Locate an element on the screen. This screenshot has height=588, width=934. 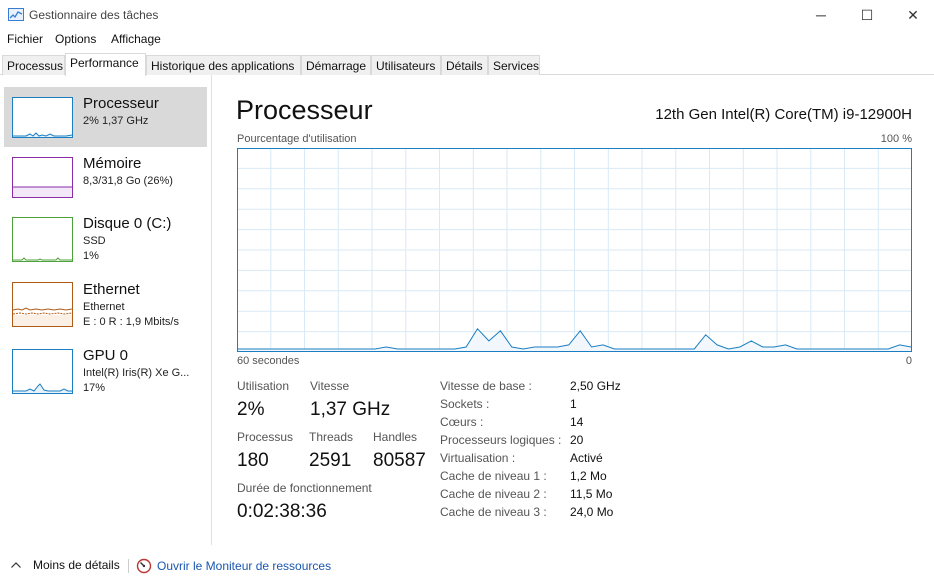
tab-demarrage: Démarrage is located at coordinates (336, 65).